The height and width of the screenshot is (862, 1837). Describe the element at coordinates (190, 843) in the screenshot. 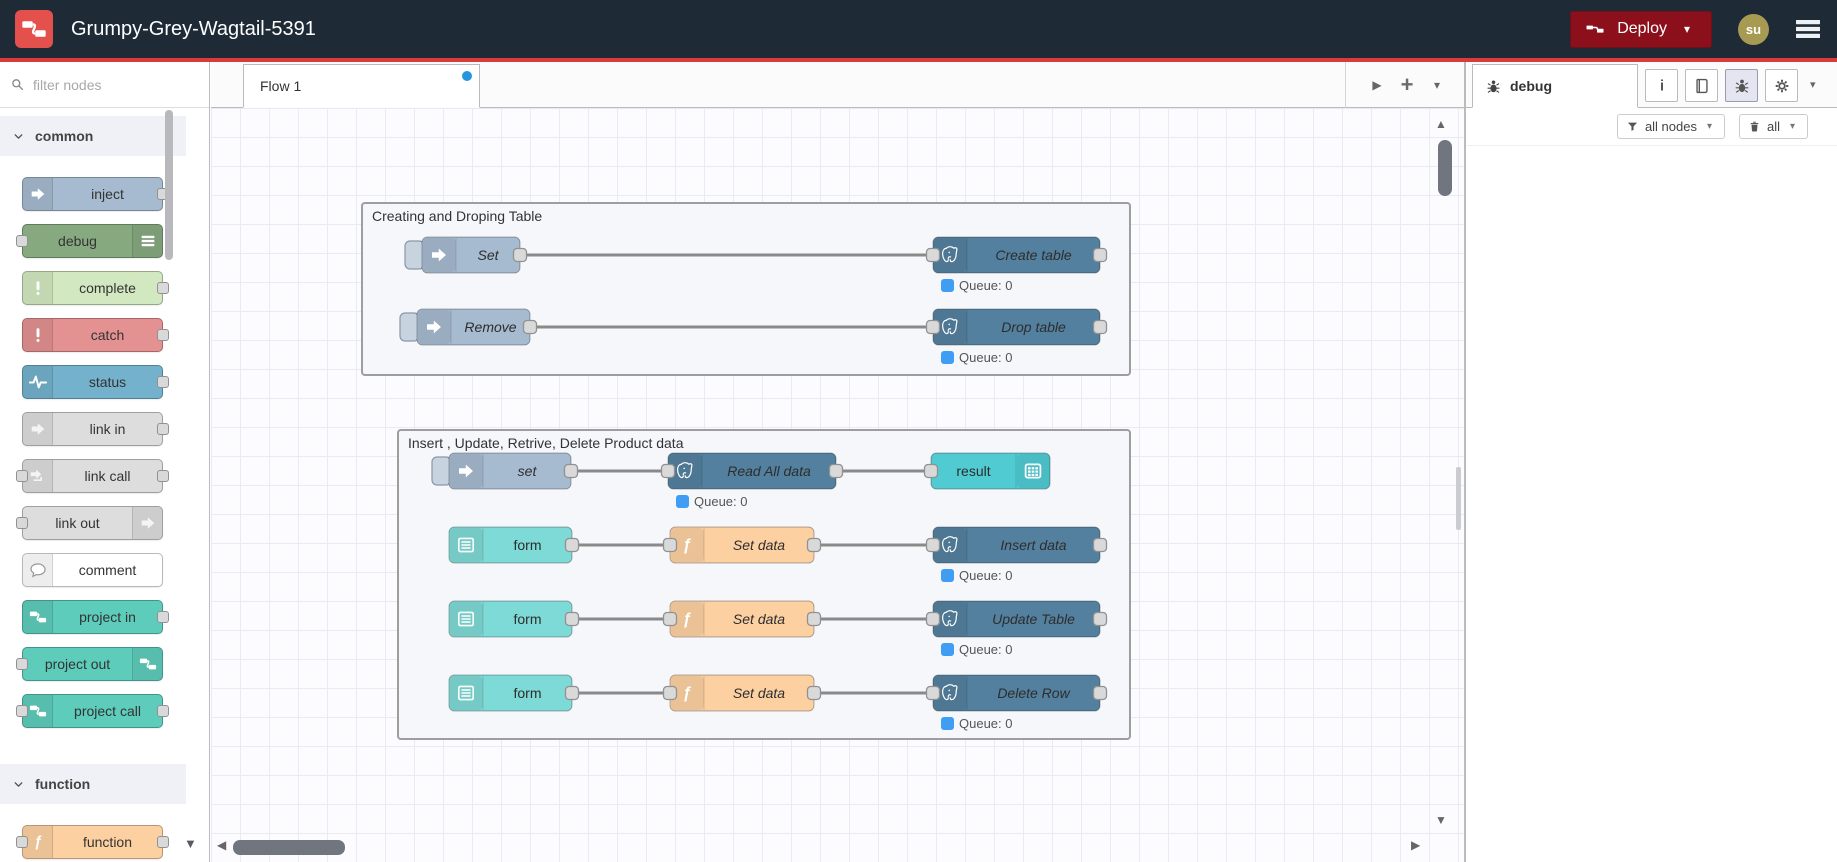

I see `palette-scroll-down-icon: ▼` at that location.